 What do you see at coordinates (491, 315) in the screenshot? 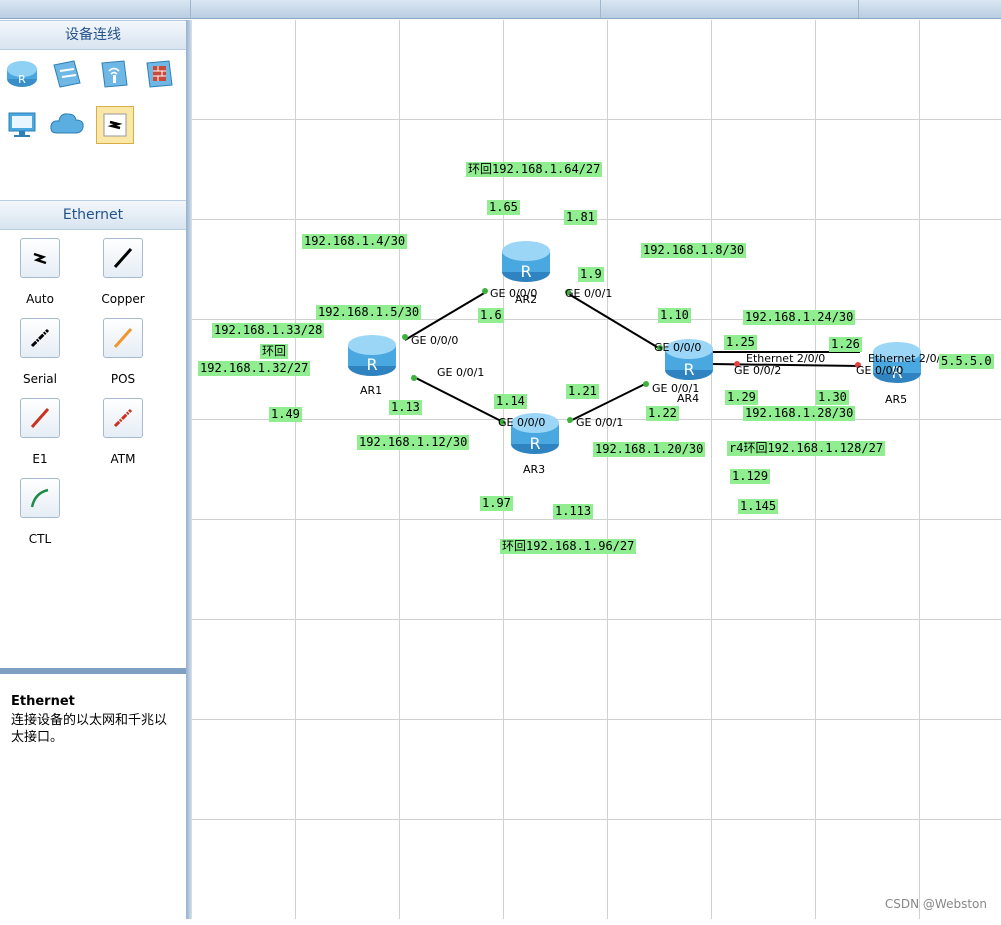
I see `note-label: 1.6` at bounding box center [491, 315].